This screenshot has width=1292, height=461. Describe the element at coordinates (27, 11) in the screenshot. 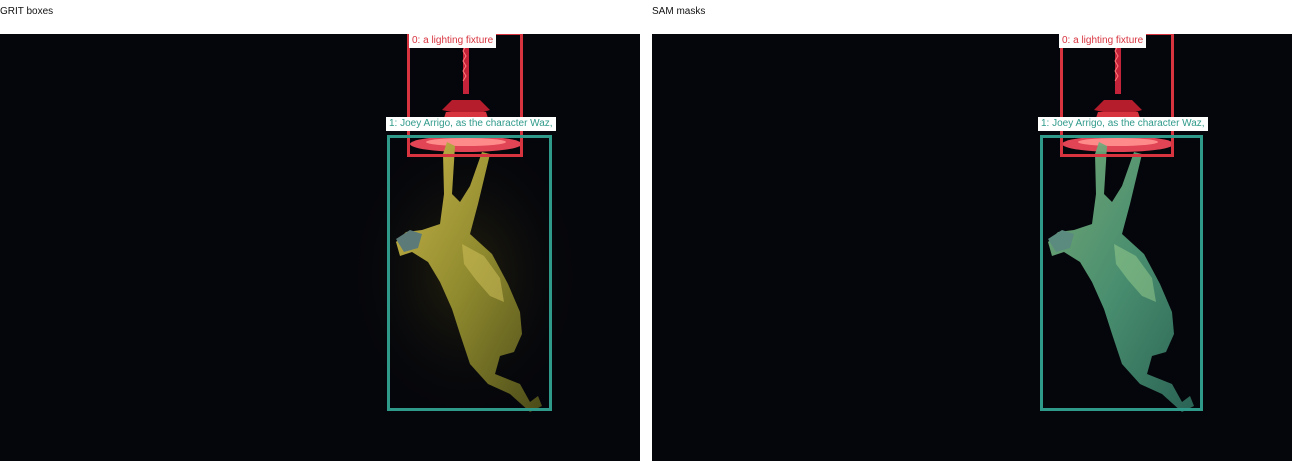

I see `grit-panel-title: GRIT boxes` at that location.